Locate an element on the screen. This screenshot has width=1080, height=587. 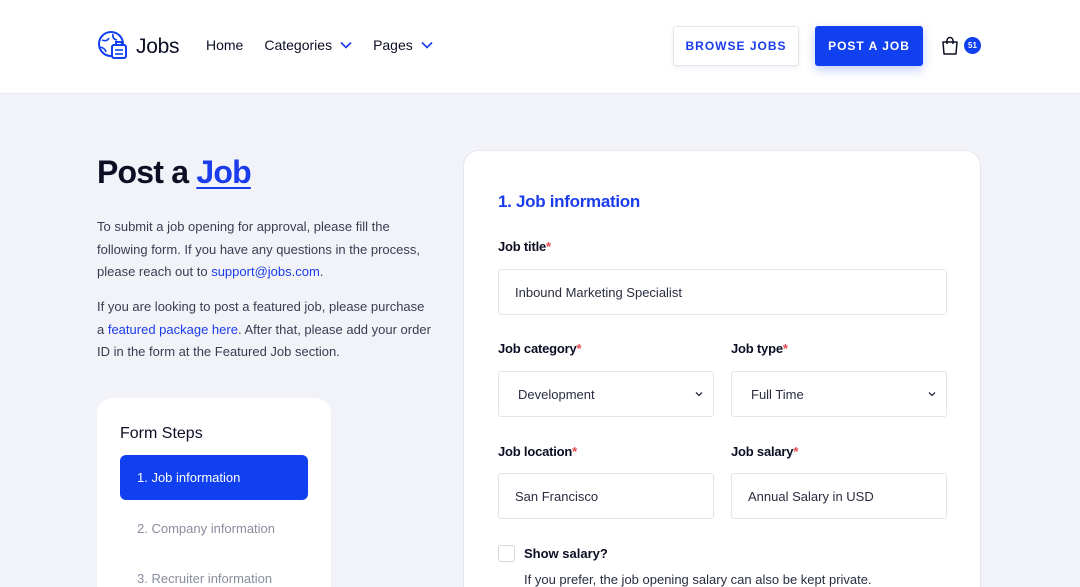
support-email-link: support@jobs.com is located at coordinates (265, 271).